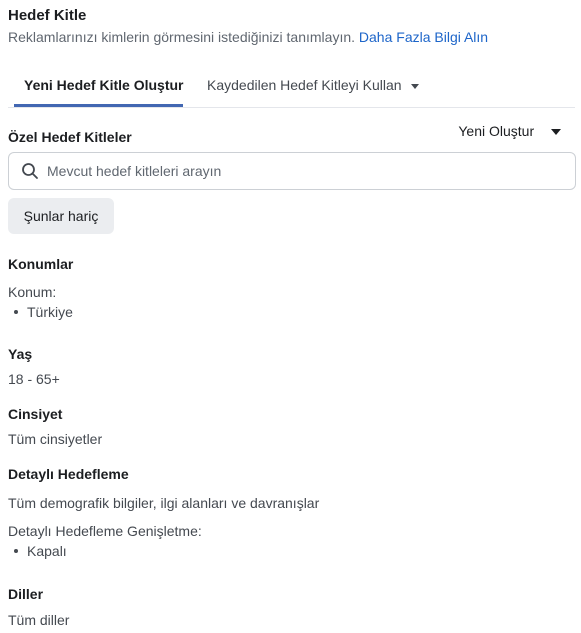 The image size is (581, 633). What do you see at coordinates (496, 131) in the screenshot?
I see `create-new-label: Yeni Oluştur` at bounding box center [496, 131].